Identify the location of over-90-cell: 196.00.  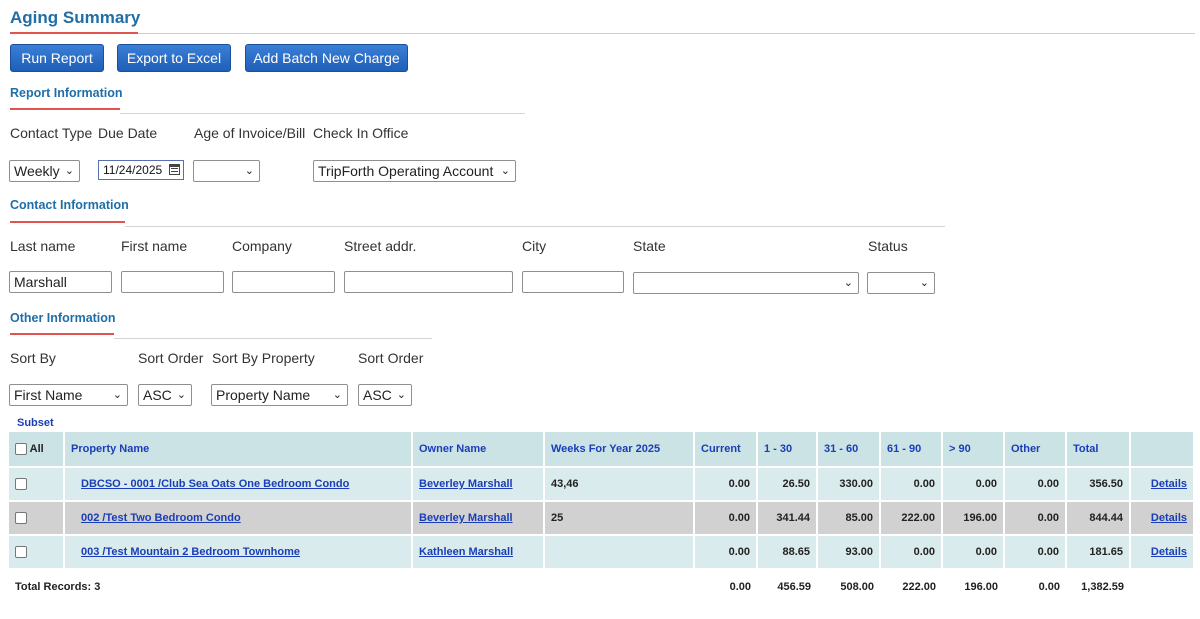
(973, 518).